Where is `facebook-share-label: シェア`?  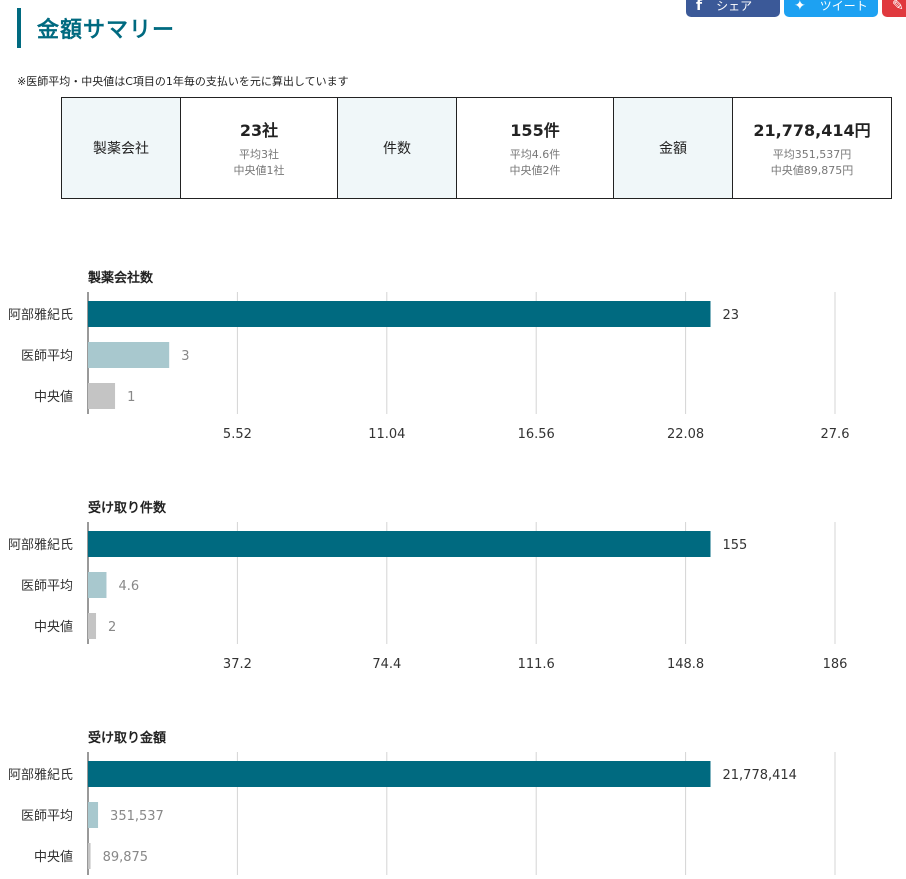
facebook-share-label: シェア is located at coordinates (734, 6).